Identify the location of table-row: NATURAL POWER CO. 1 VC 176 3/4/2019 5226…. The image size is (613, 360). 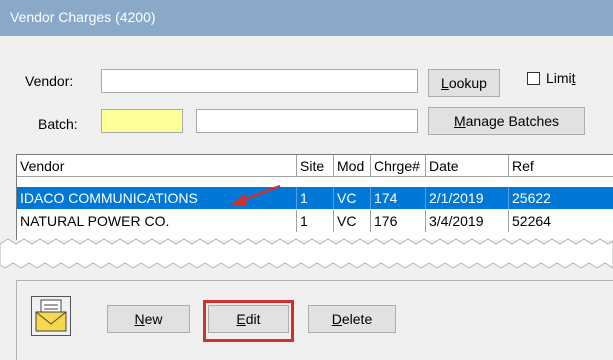
(315, 221).